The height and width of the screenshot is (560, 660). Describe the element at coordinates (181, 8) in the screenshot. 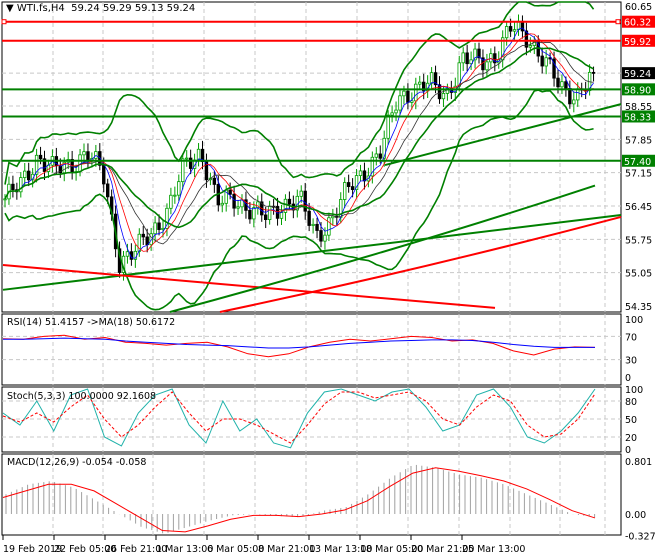

I see `close-value: 59.24` at that location.